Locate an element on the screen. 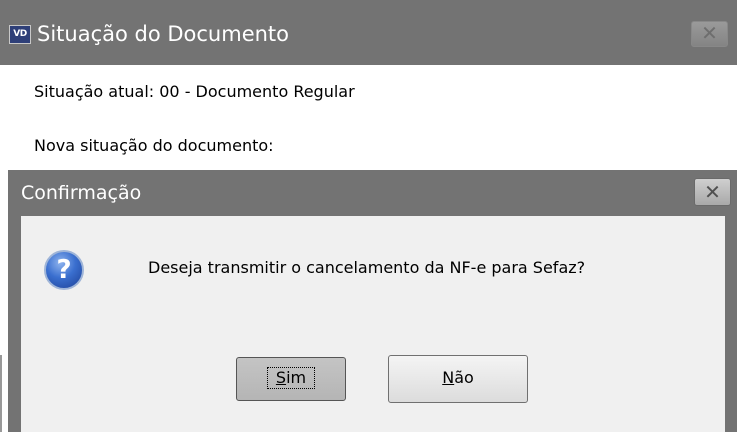 This screenshot has height=432, width=737. sim-button: Sim is located at coordinates (291, 379).